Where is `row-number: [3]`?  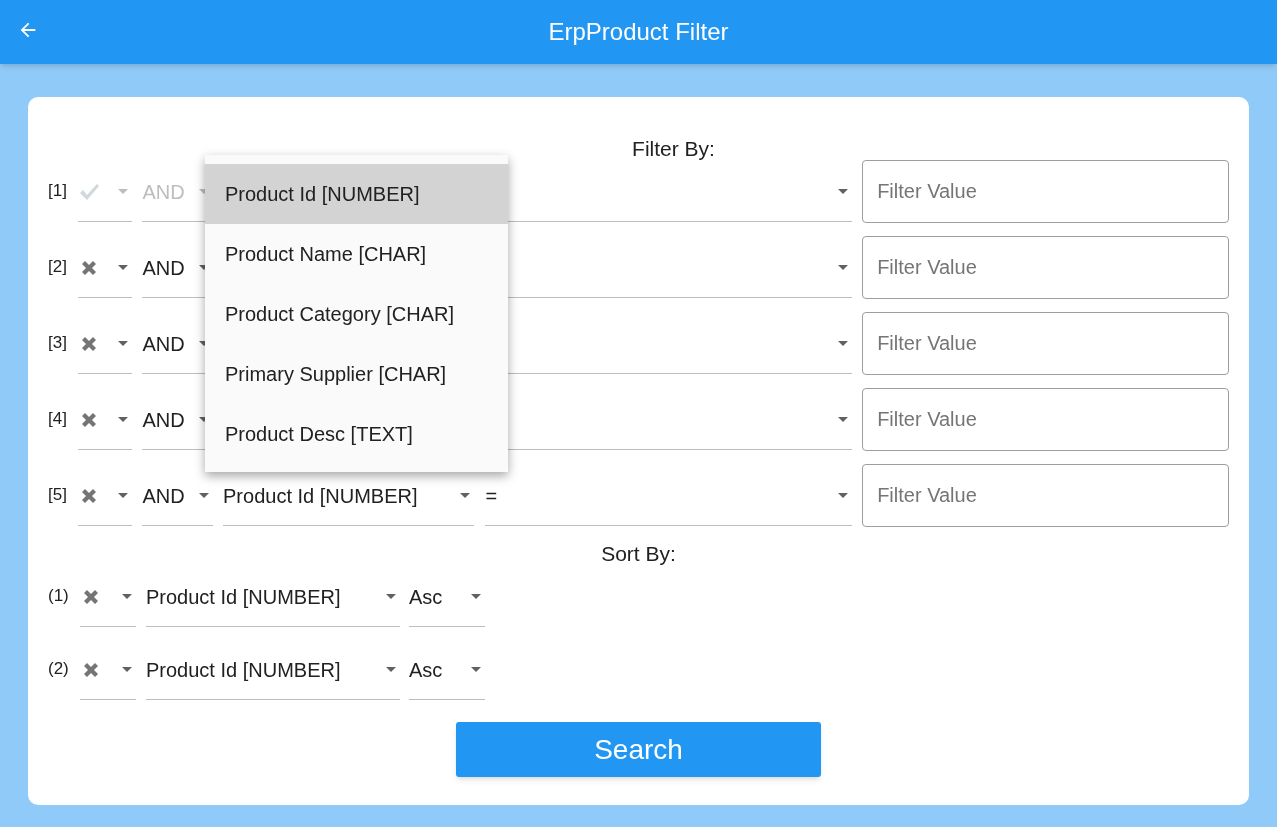 row-number: [3] is located at coordinates (58, 343).